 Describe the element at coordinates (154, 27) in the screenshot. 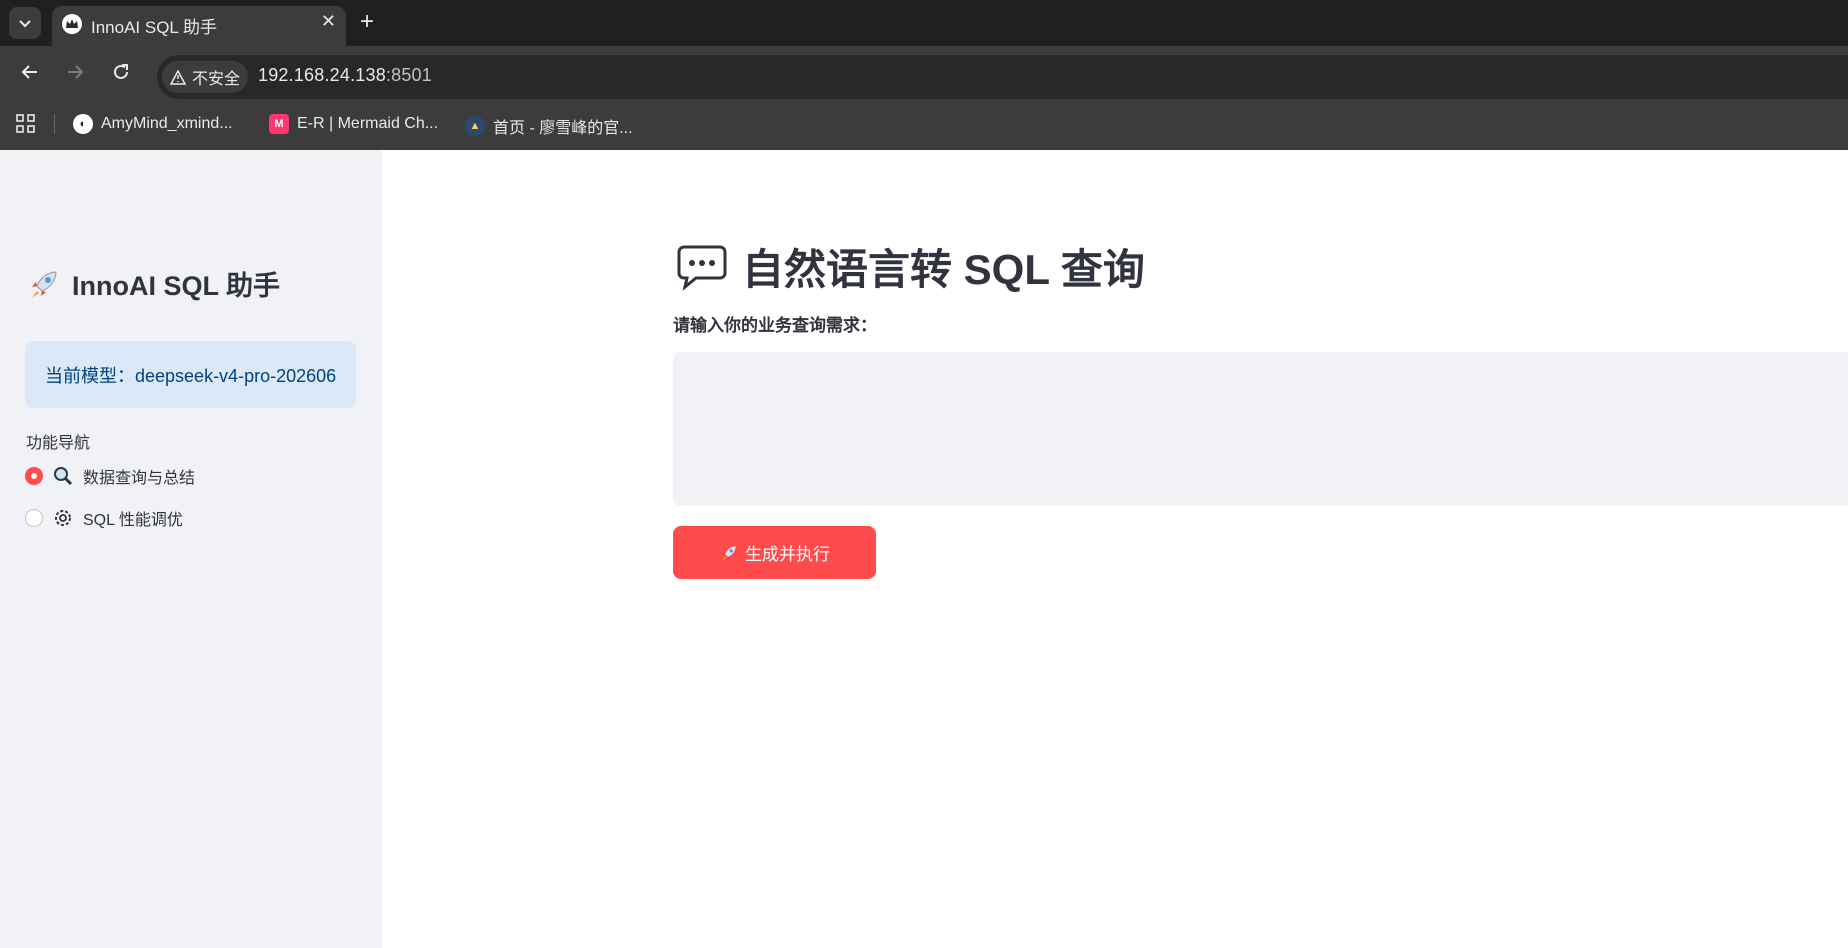

I see `tab-title: InnoAI SQL 助手` at that location.